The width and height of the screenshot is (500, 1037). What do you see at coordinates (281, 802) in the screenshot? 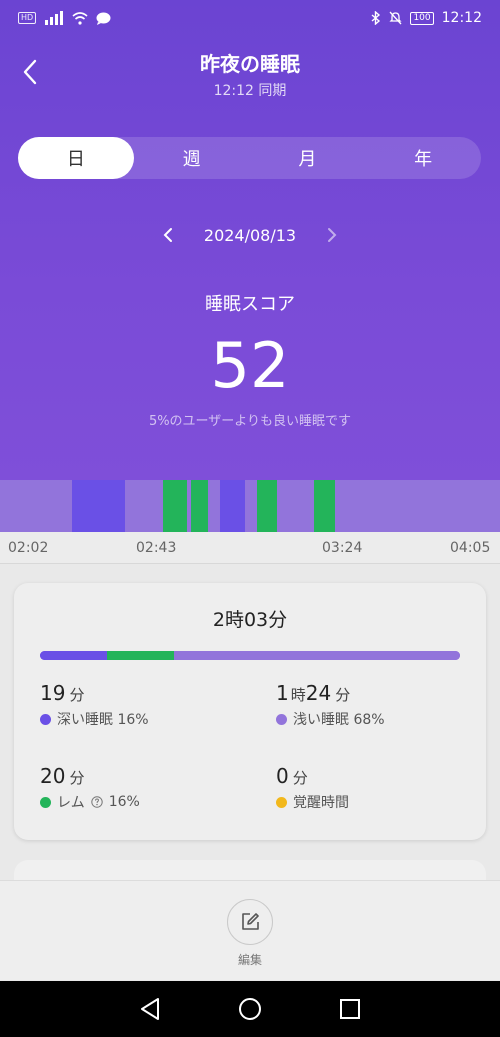
I see `awake-dot` at bounding box center [281, 802].